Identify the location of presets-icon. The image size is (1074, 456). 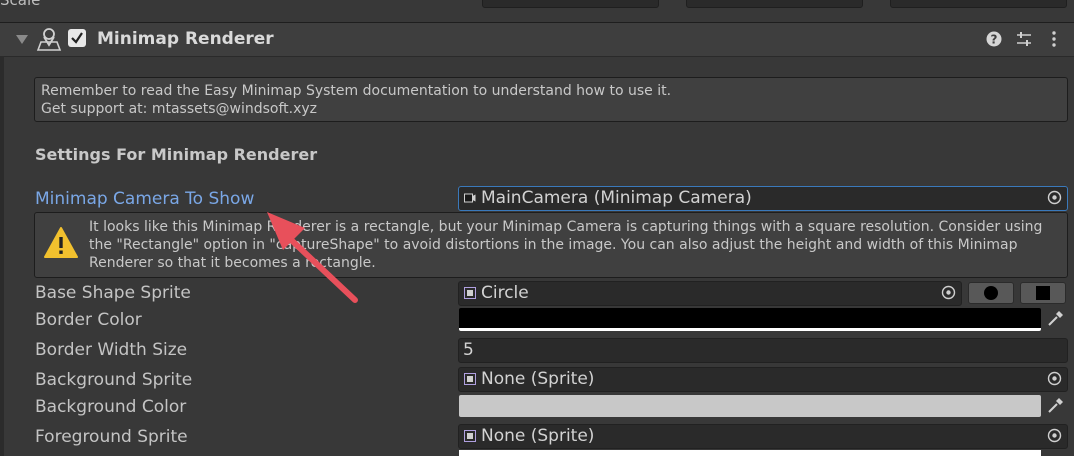
(1024, 39).